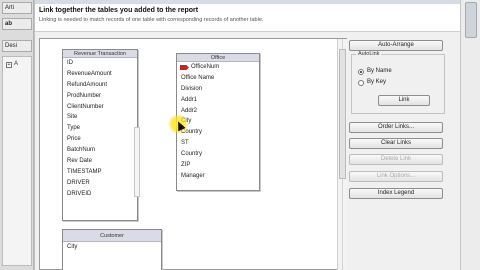  I want to click on field-row: Rev Date, so click(100, 161).